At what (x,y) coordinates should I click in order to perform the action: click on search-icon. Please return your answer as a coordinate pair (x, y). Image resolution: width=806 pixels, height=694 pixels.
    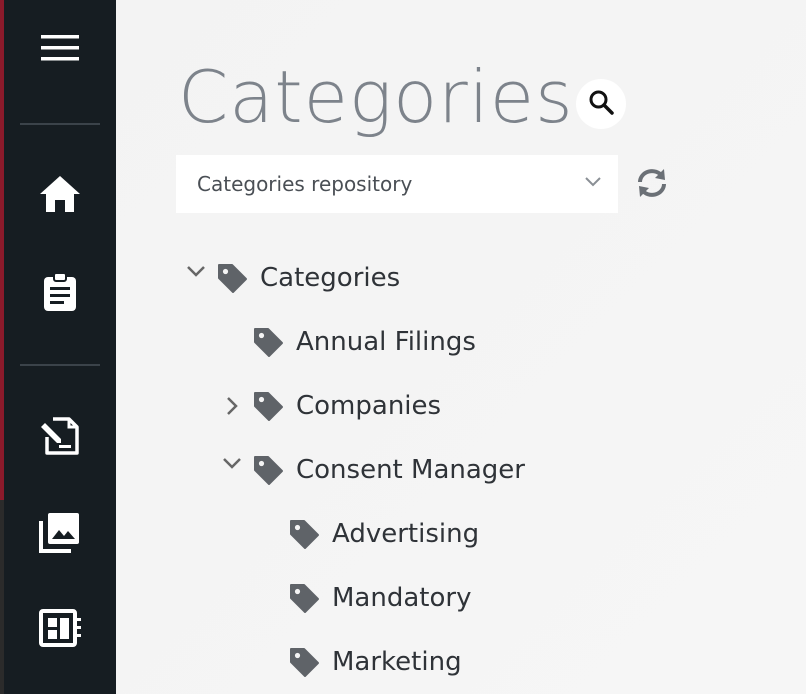
    Looking at the image, I should click on (601, 104).